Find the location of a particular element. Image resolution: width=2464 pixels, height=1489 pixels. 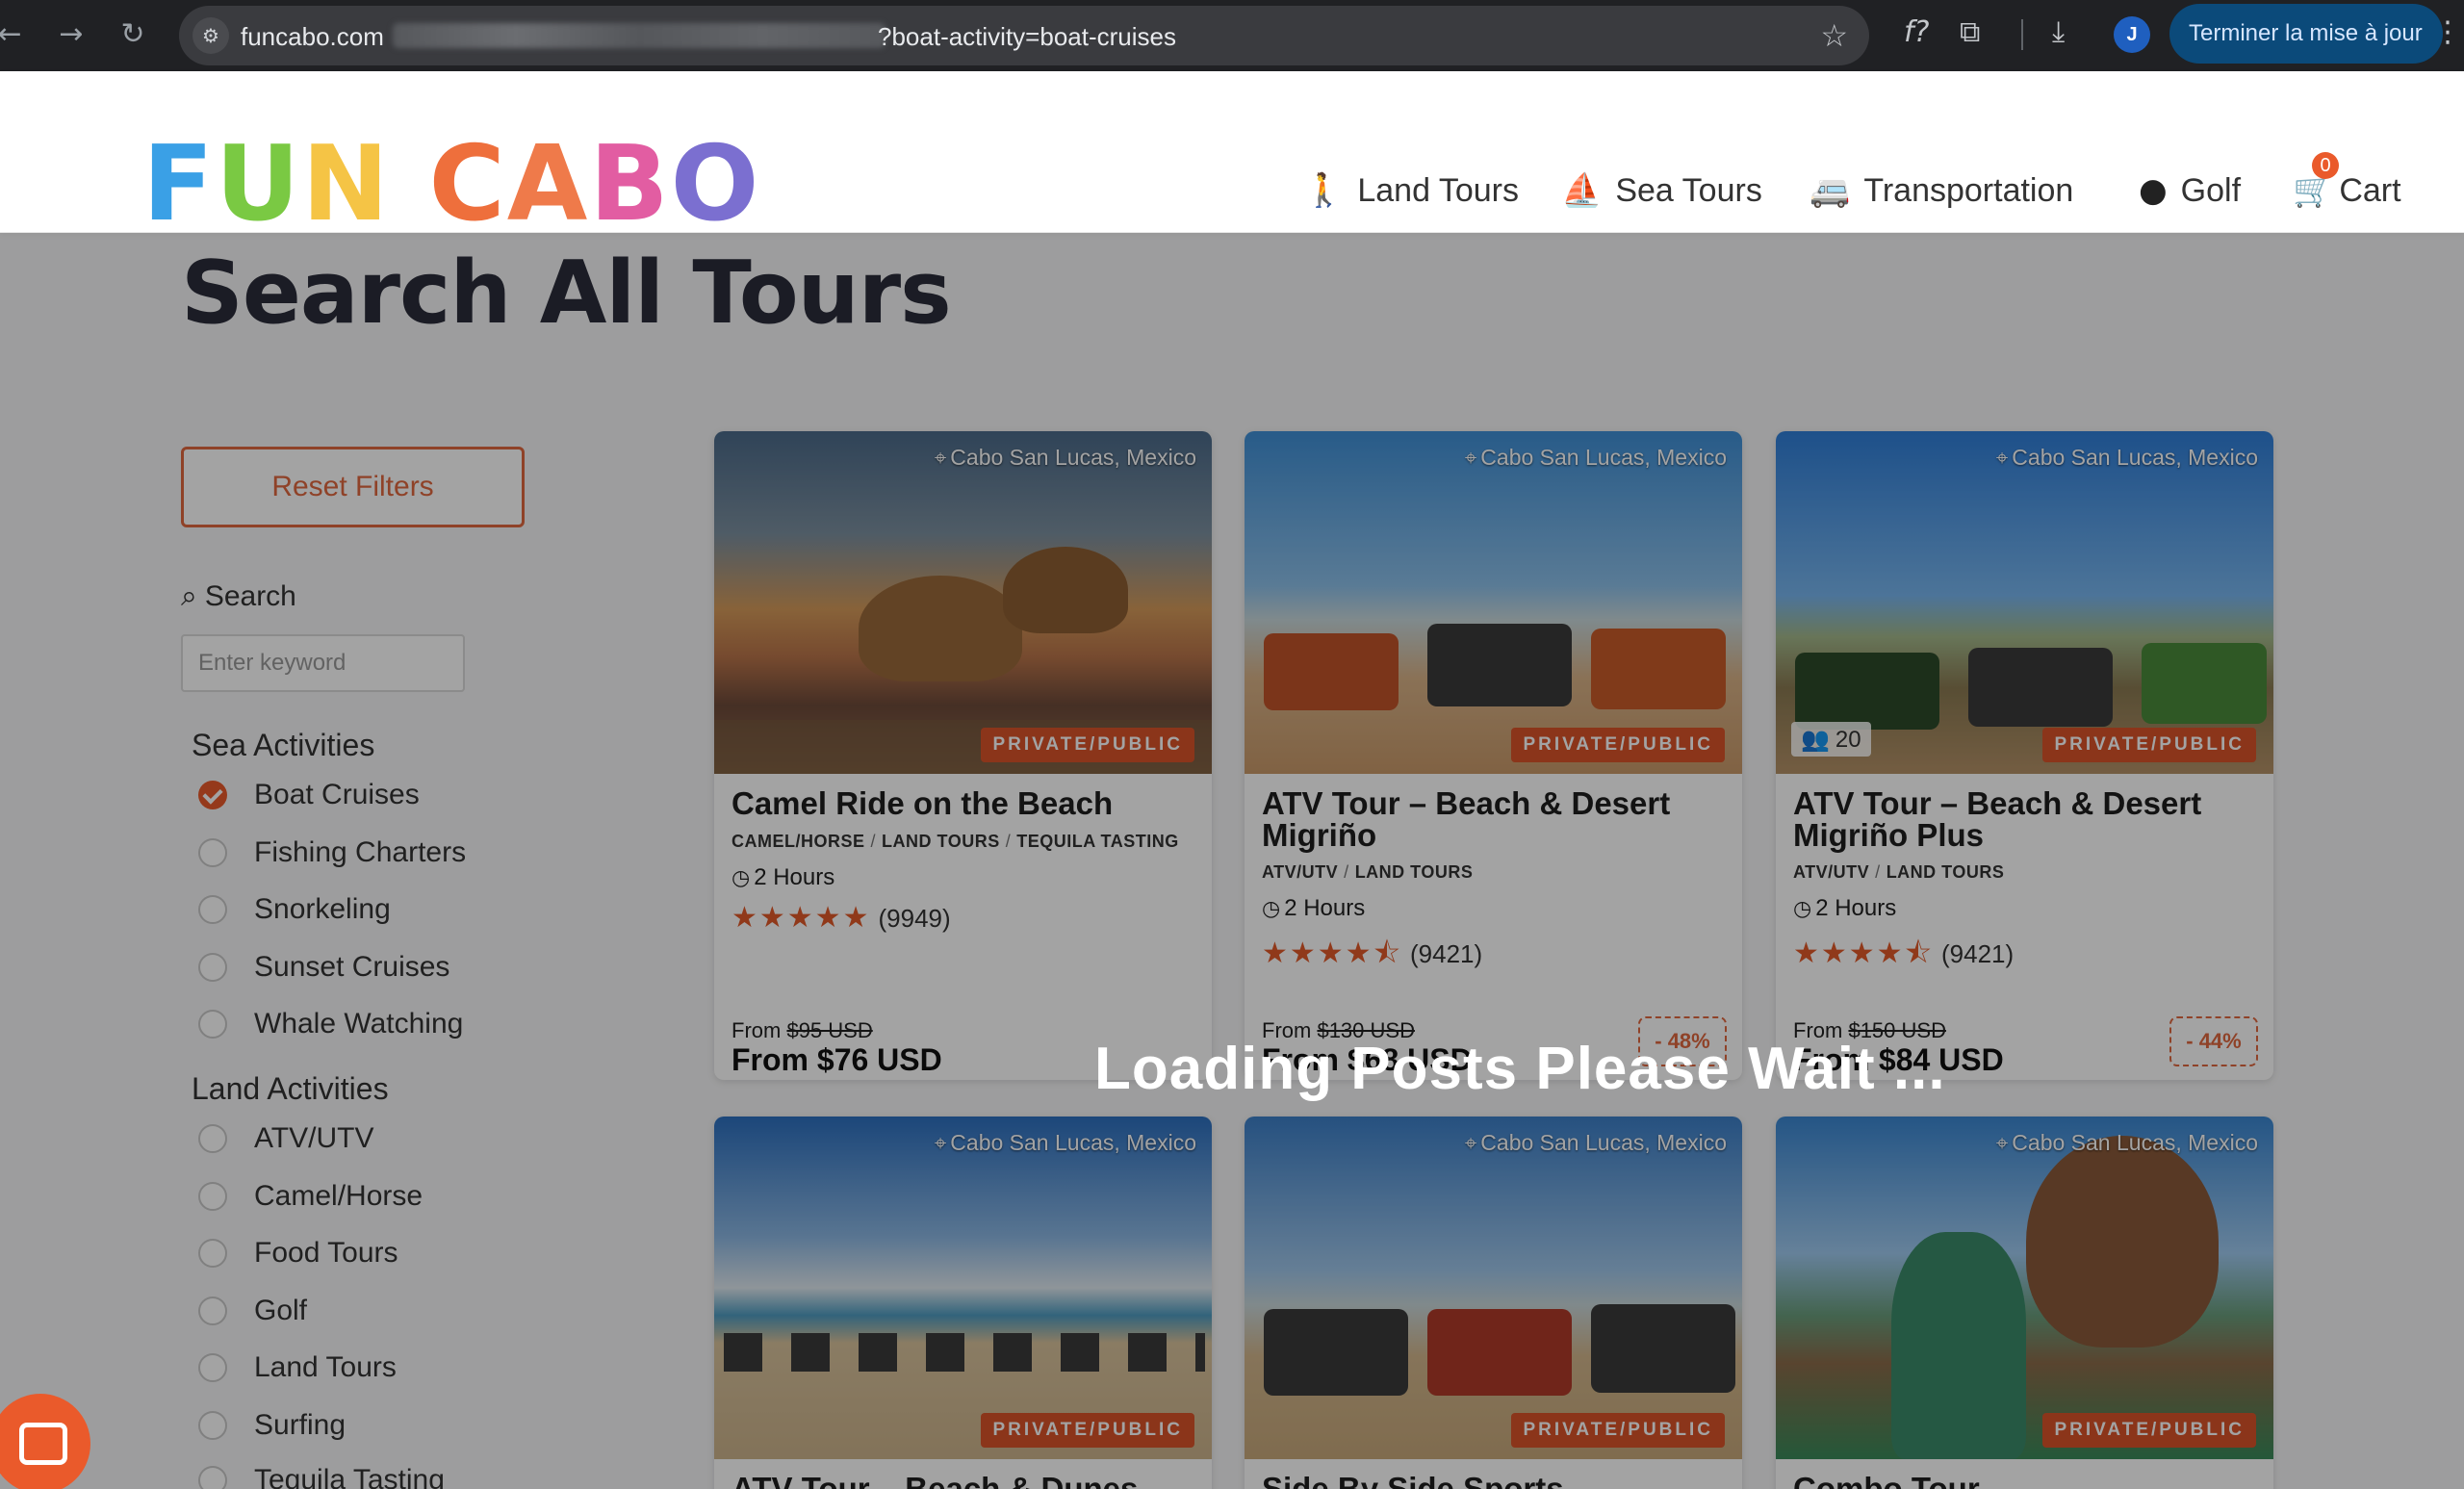

nav-golf: ● Golf is located at coordinates (2190, 191).